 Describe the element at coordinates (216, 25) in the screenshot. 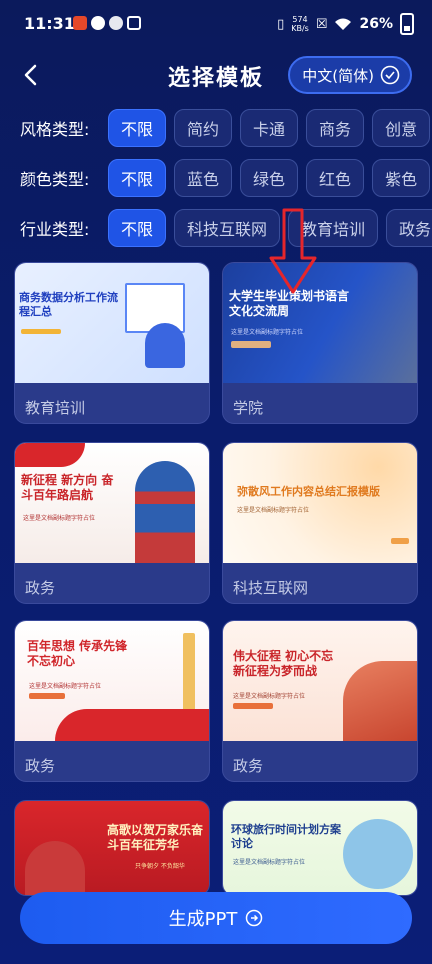

I see `status-bar: 11:31 ▯ 574 KB/s ☒ 26%` at that location.